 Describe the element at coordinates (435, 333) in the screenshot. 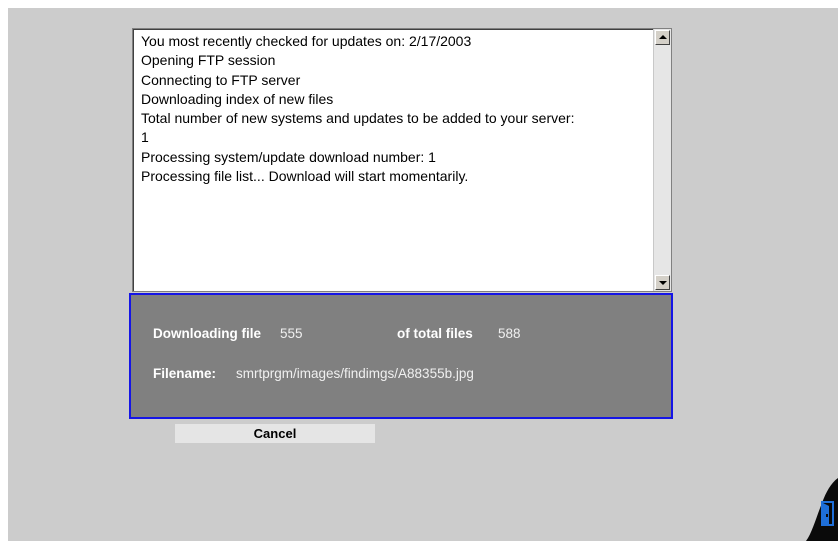

I see `total-files-label: of total files` at that location.